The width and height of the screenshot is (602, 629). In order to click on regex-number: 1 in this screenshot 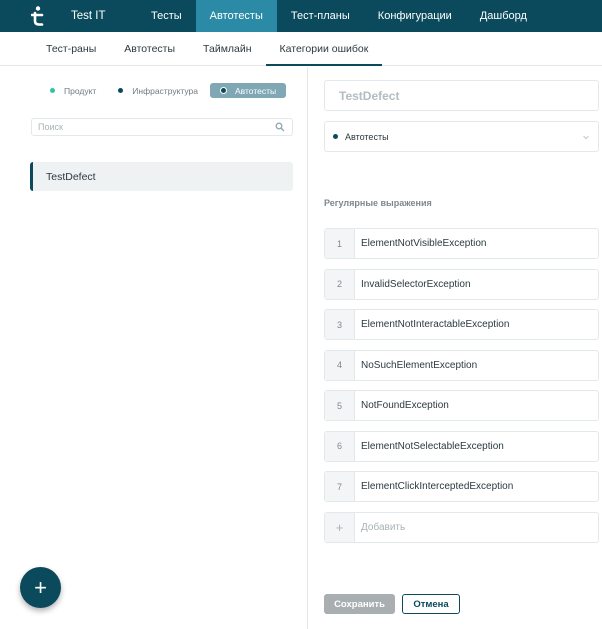, I will do `click(340, 243)`.